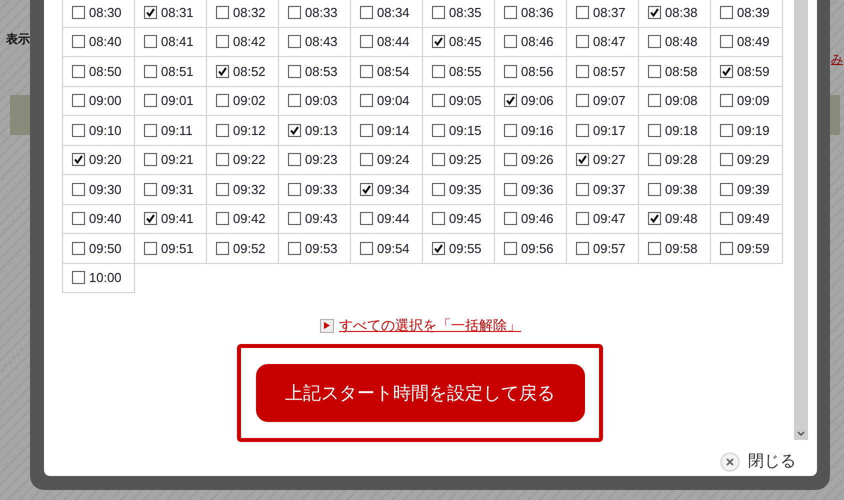 The width and height of the screenshot is (844, 500). Describe the element at coordinates (99, 249) in the screenshot. I see `time-option: 09:50` at that location.